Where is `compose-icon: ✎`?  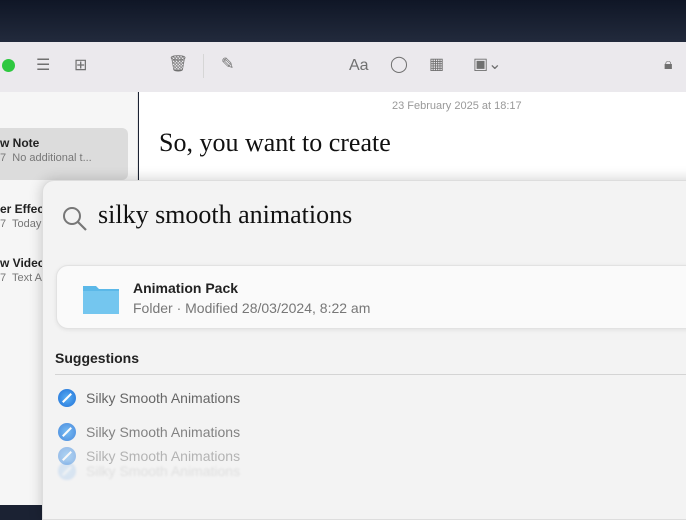
compose-icon: ✎ is located at coordinates (227, 65).